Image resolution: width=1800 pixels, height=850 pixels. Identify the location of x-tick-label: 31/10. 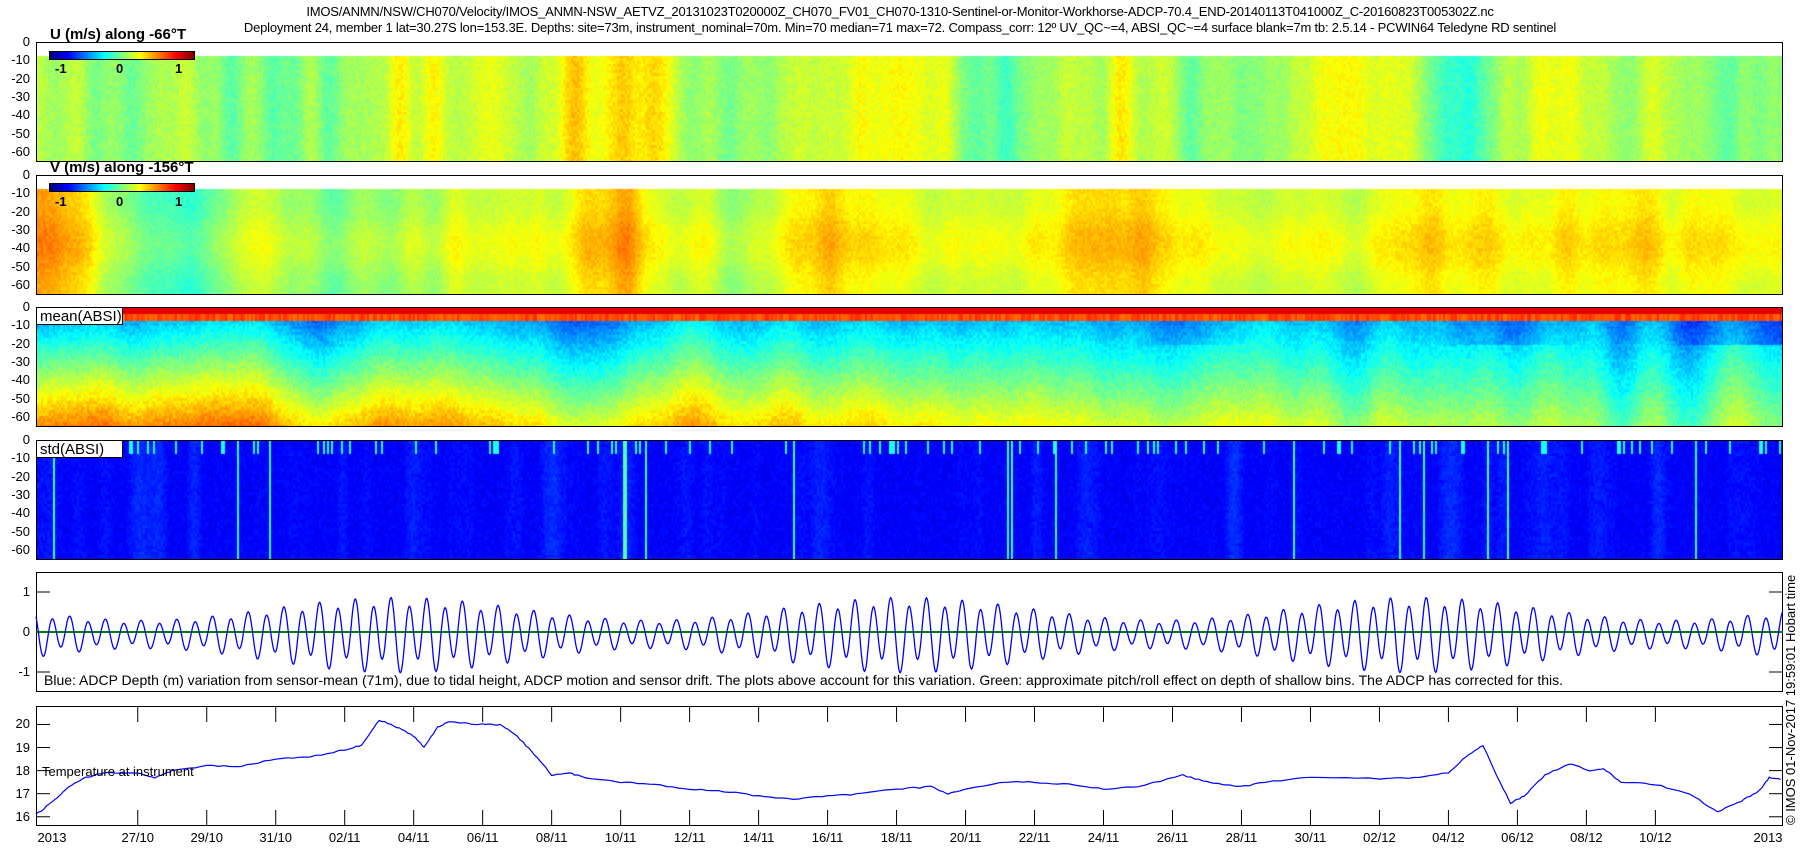
(275, 837).